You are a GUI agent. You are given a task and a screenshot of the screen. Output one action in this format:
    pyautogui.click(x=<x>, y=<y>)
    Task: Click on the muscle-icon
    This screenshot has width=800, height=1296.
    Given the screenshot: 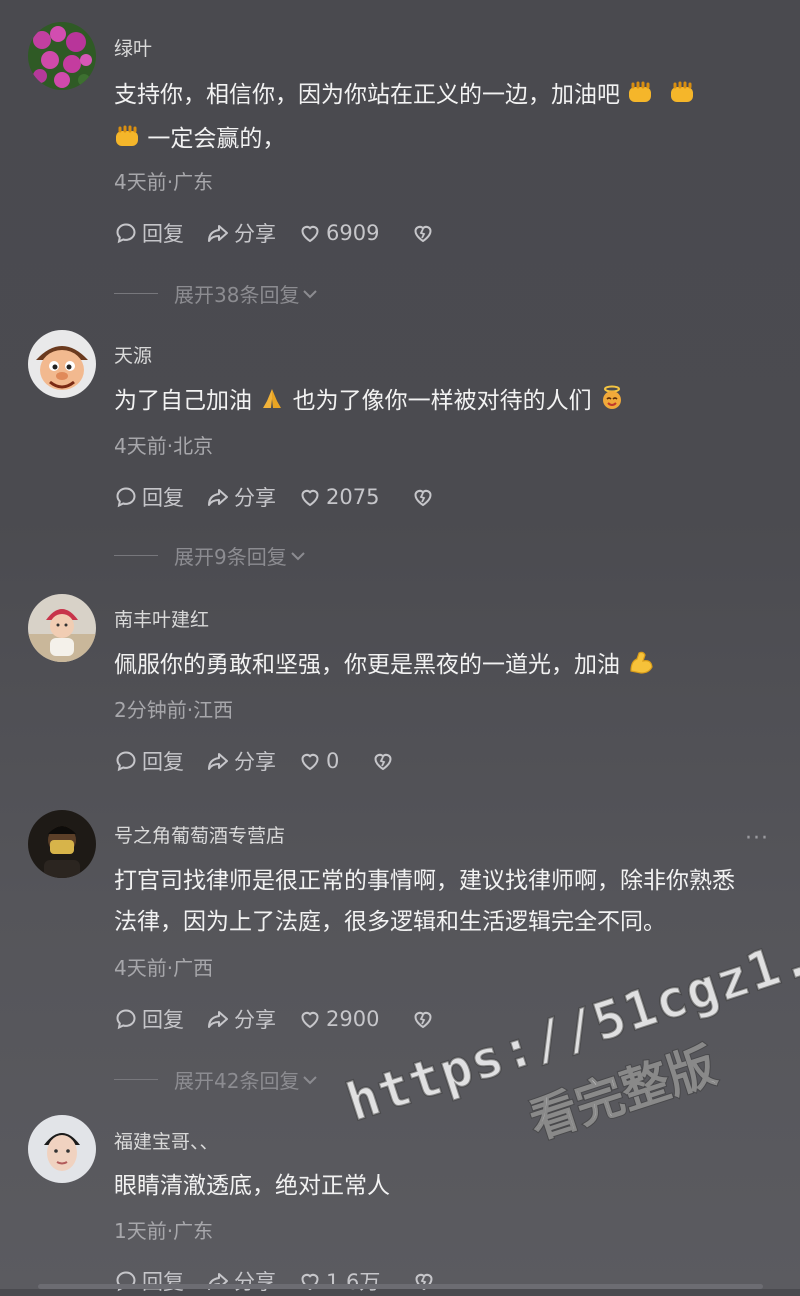 What is the action you would take?
    pyautogui.click(x=641, y=668)
    